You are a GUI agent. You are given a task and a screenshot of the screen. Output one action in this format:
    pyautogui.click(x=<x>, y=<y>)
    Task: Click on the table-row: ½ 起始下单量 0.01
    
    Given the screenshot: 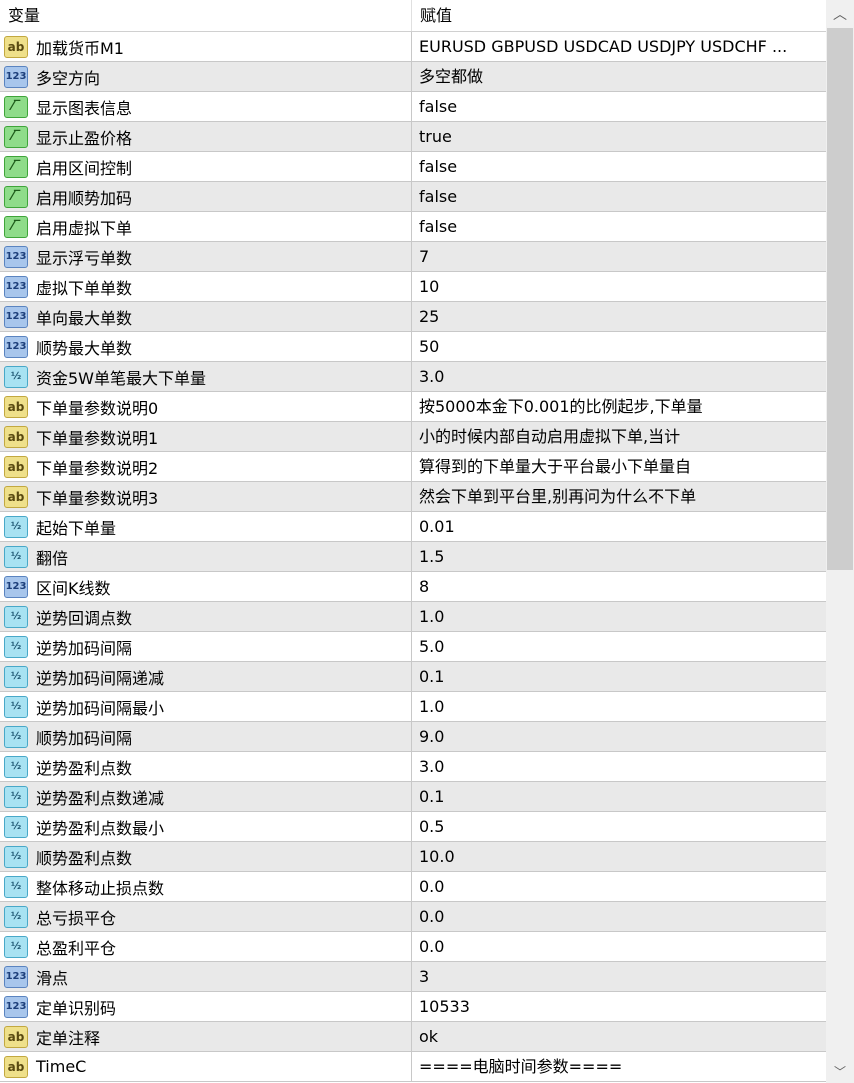 What is the action you would take?
    pyautogui.click(x=413, y=527)
    